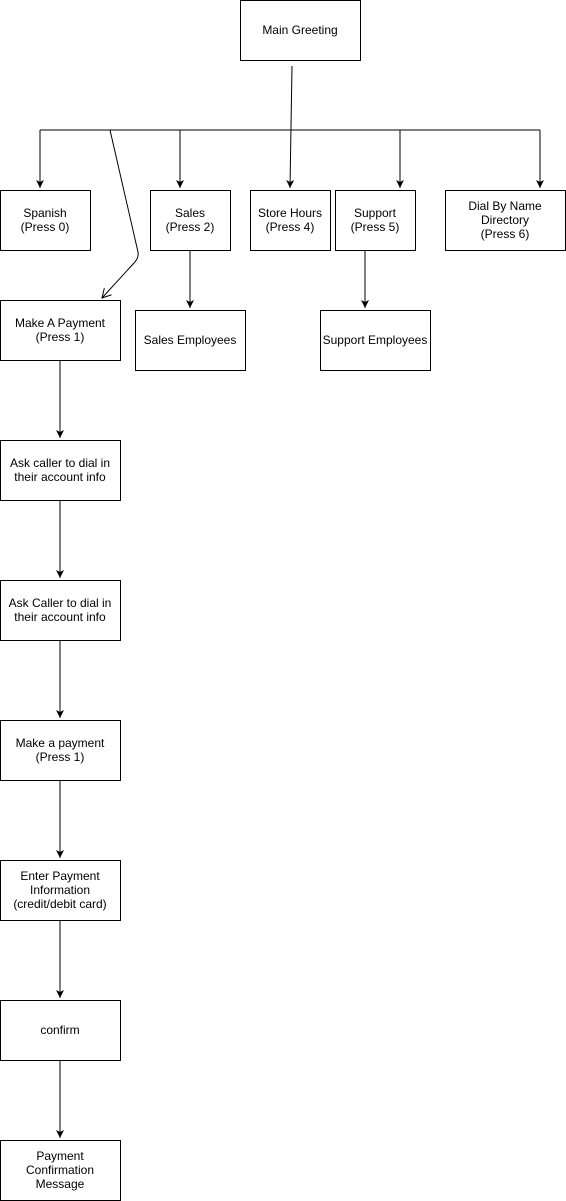  I want to click on node-label: Make a payment, so click(60, 743).